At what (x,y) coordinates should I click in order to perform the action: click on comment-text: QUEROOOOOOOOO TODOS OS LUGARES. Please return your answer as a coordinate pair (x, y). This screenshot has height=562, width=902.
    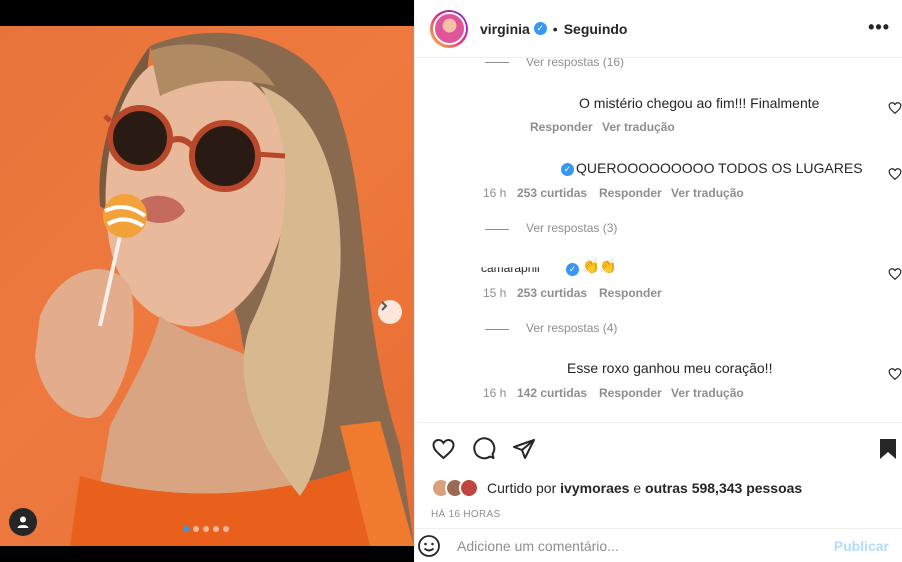
    Looking at the image, I should click on (719, 168).